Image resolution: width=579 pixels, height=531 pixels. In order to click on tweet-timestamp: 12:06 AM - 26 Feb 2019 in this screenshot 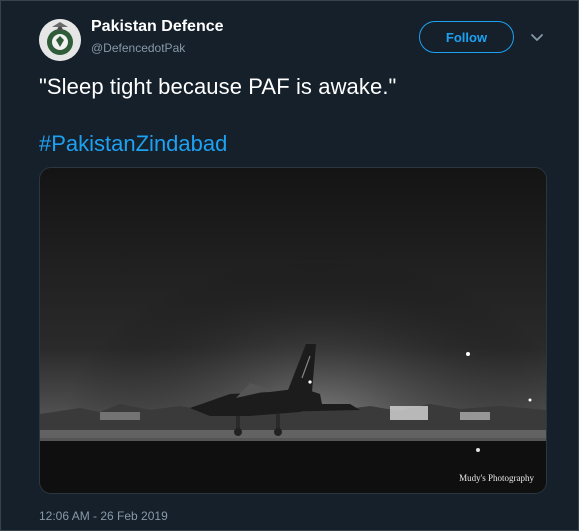, I will do `click(103, 516)`.